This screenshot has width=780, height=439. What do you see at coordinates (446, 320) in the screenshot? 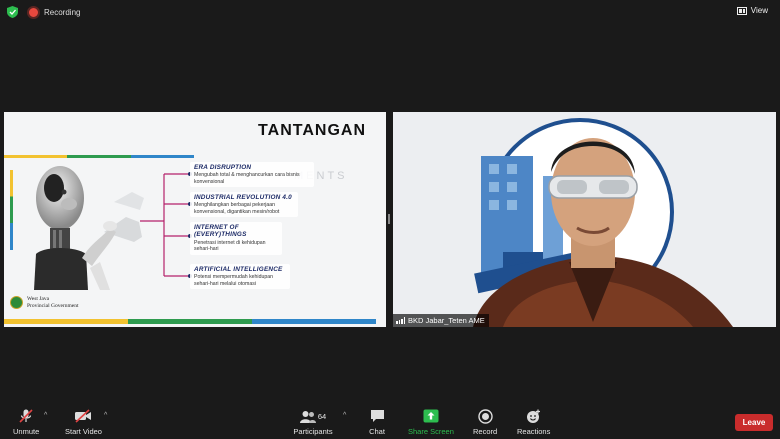
I see `speaker-name: BKD Jabar_Teten AME` at bounding box center [446, 320].